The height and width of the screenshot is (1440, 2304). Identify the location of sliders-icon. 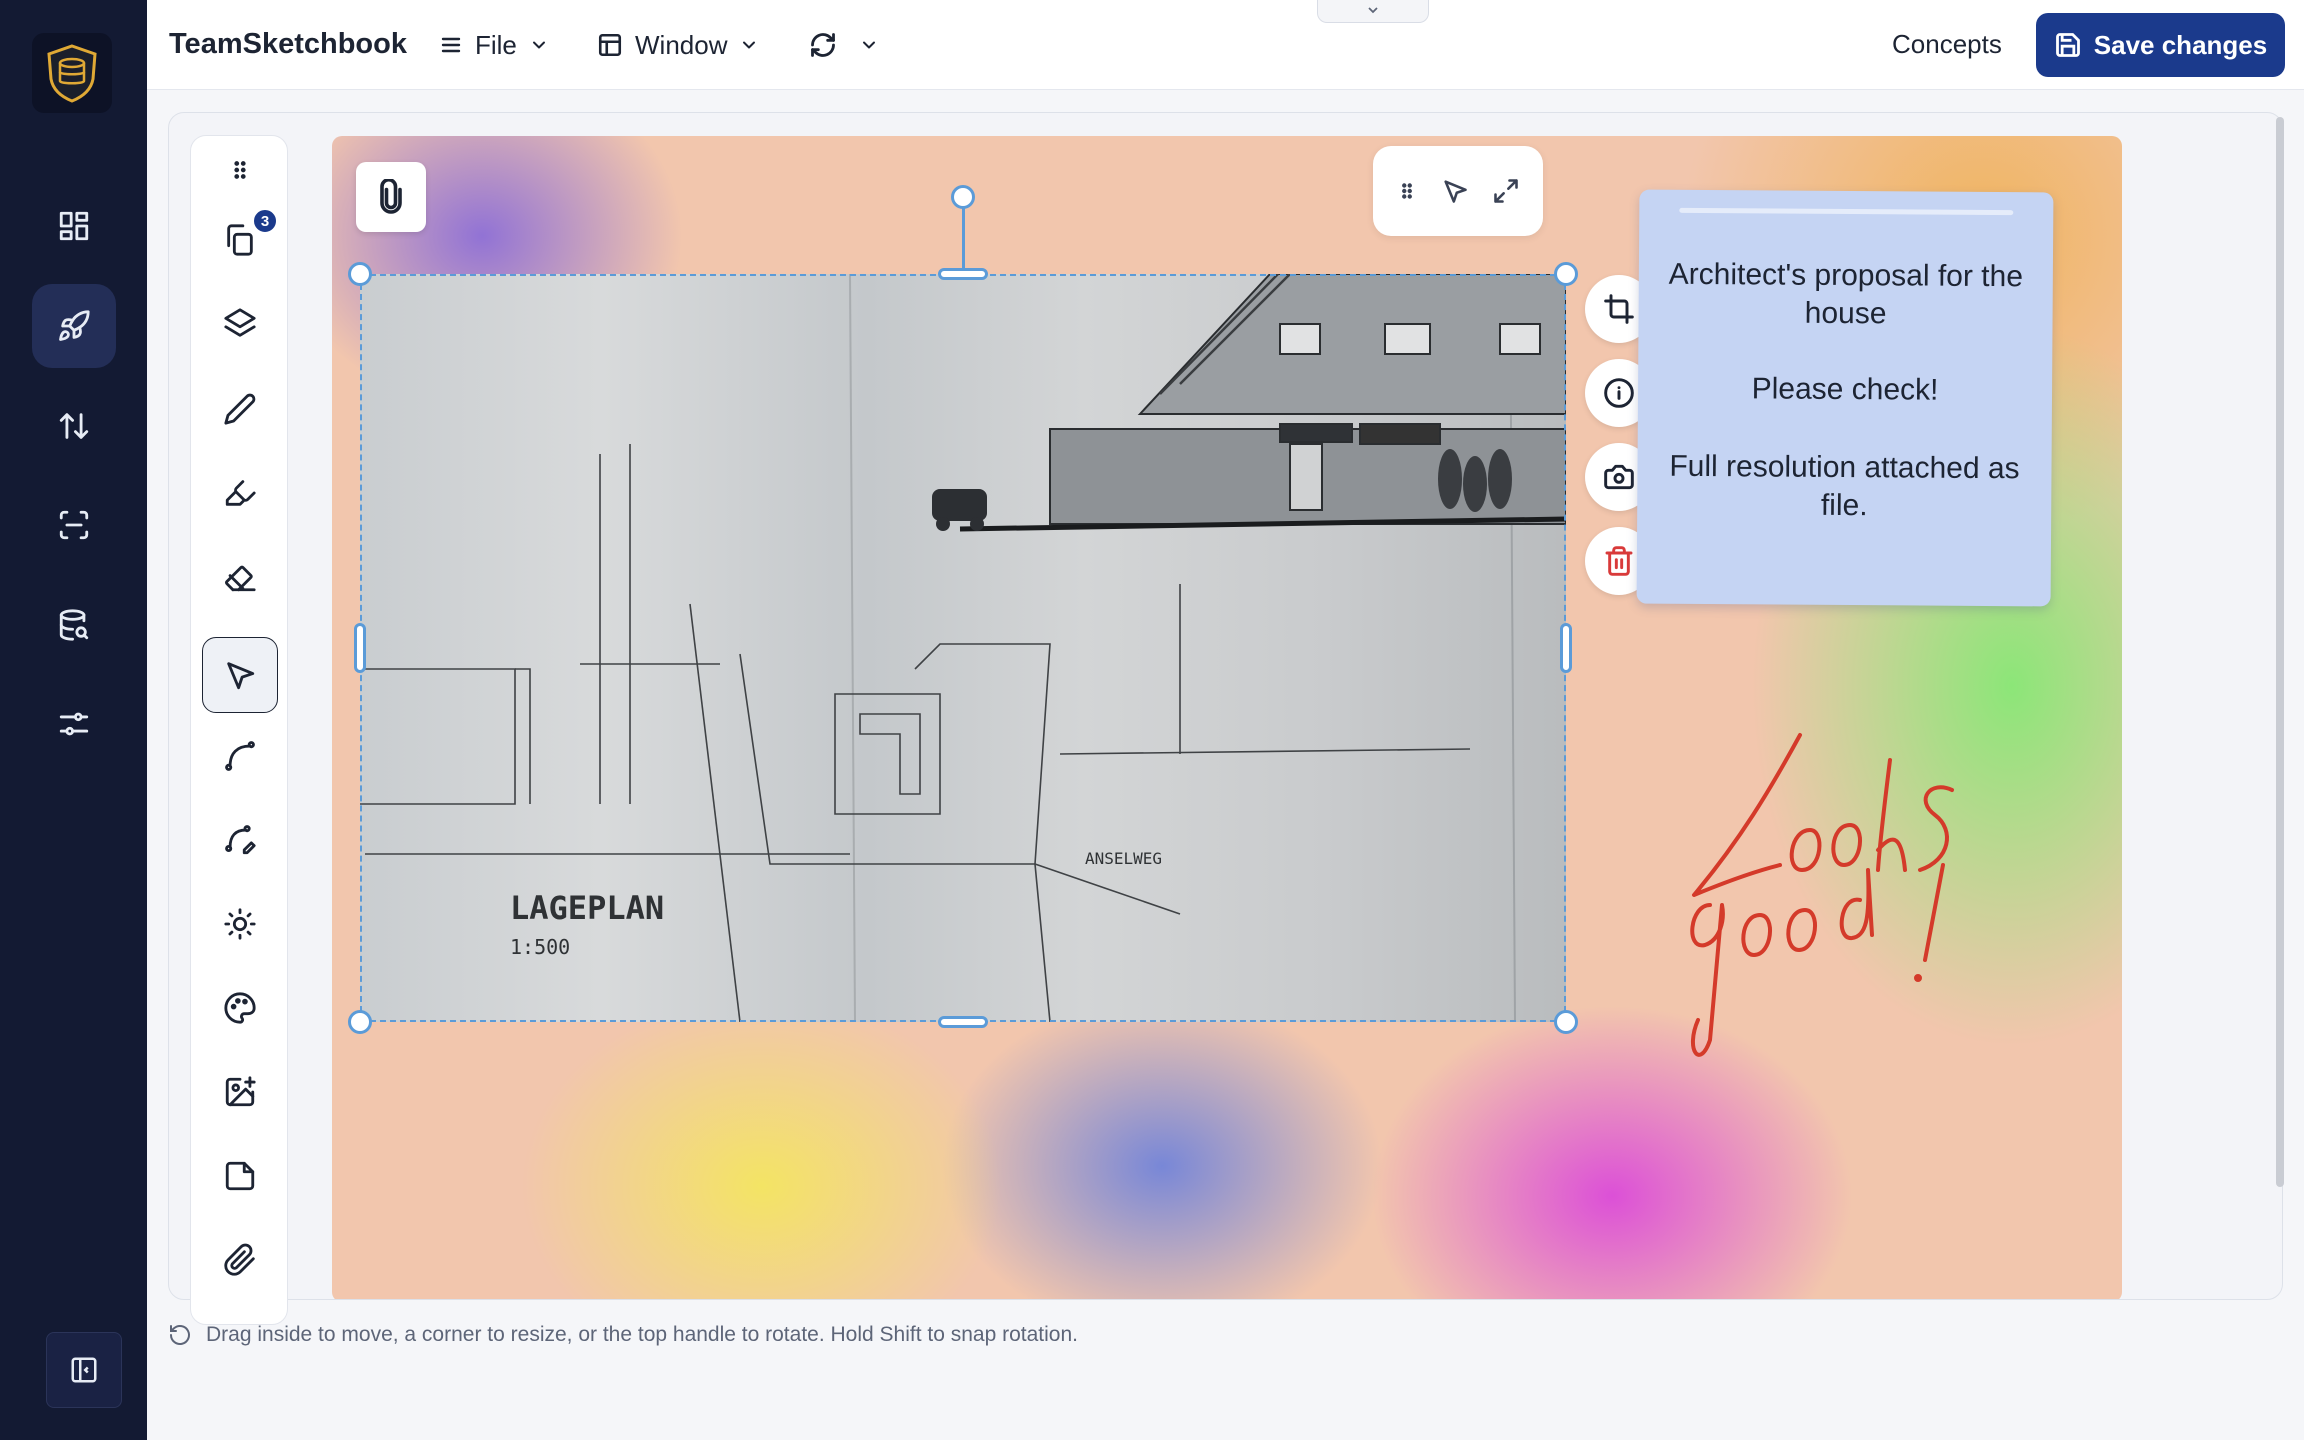
(74, 724).